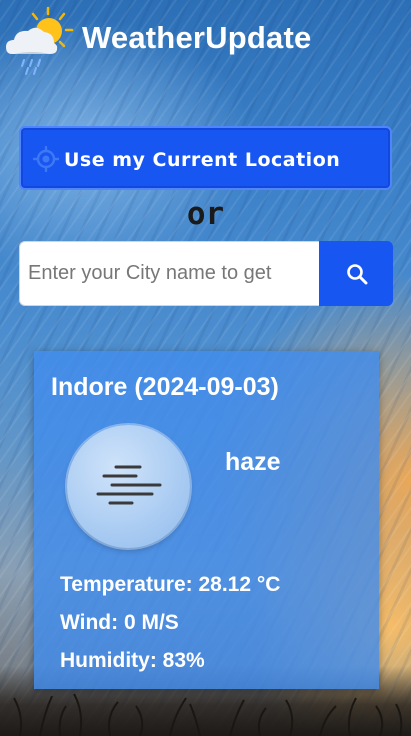 This screenshot has width=411, height=736. Describe the element at coordinates (165, 387) in the screenshot. I see `location-date-title: Indore (2024-09-03)` at that location.